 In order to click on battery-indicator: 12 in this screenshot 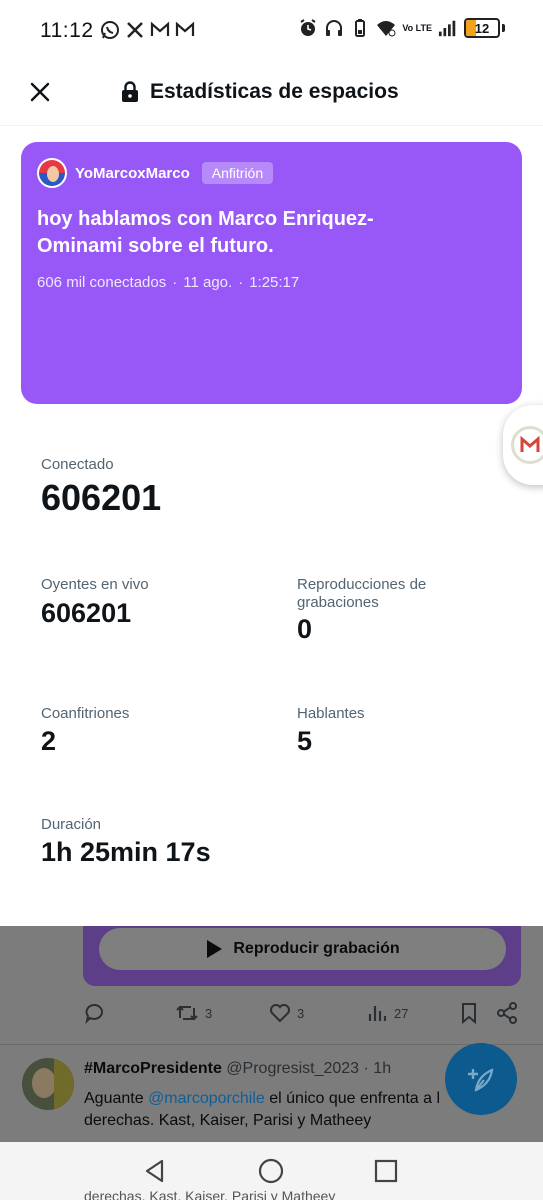, I will do `click(482, 28)`.